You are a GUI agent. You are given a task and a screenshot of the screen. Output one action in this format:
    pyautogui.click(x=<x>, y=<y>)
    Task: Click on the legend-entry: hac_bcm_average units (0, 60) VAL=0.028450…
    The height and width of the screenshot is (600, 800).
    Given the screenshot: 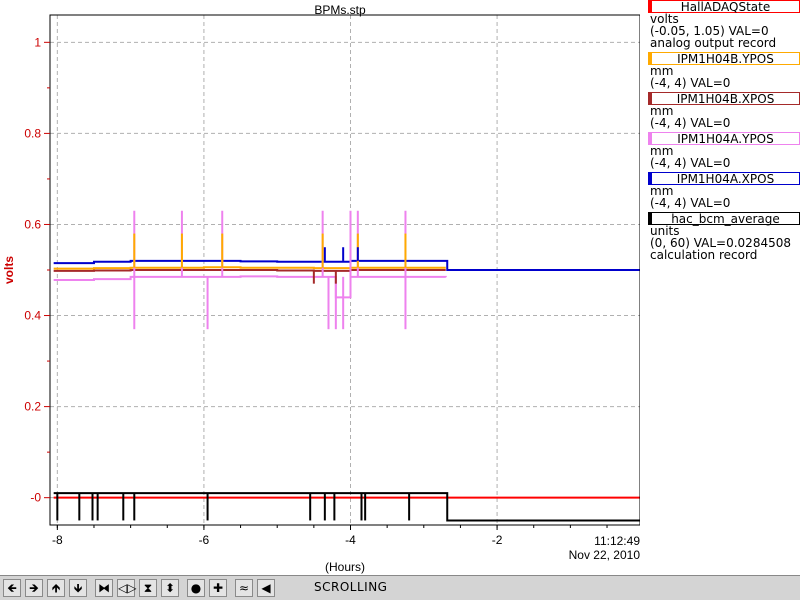 What is the action you would take?
    pyautogui.click(x=724, y=236)
    